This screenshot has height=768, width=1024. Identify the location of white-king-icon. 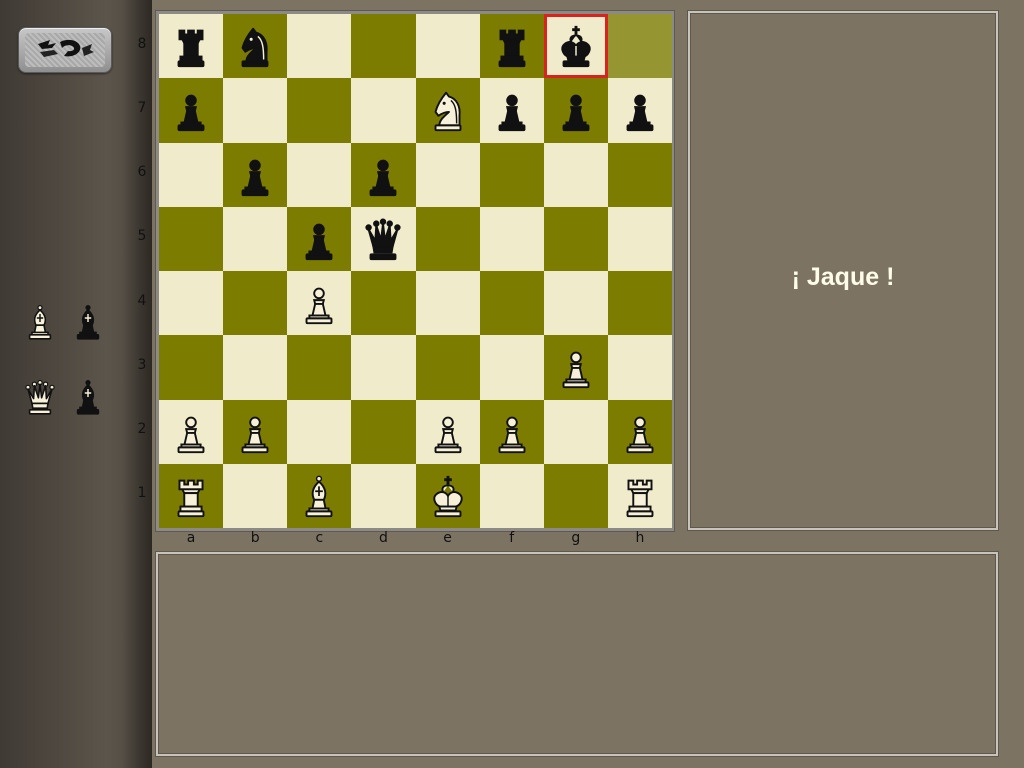
(448, 496).